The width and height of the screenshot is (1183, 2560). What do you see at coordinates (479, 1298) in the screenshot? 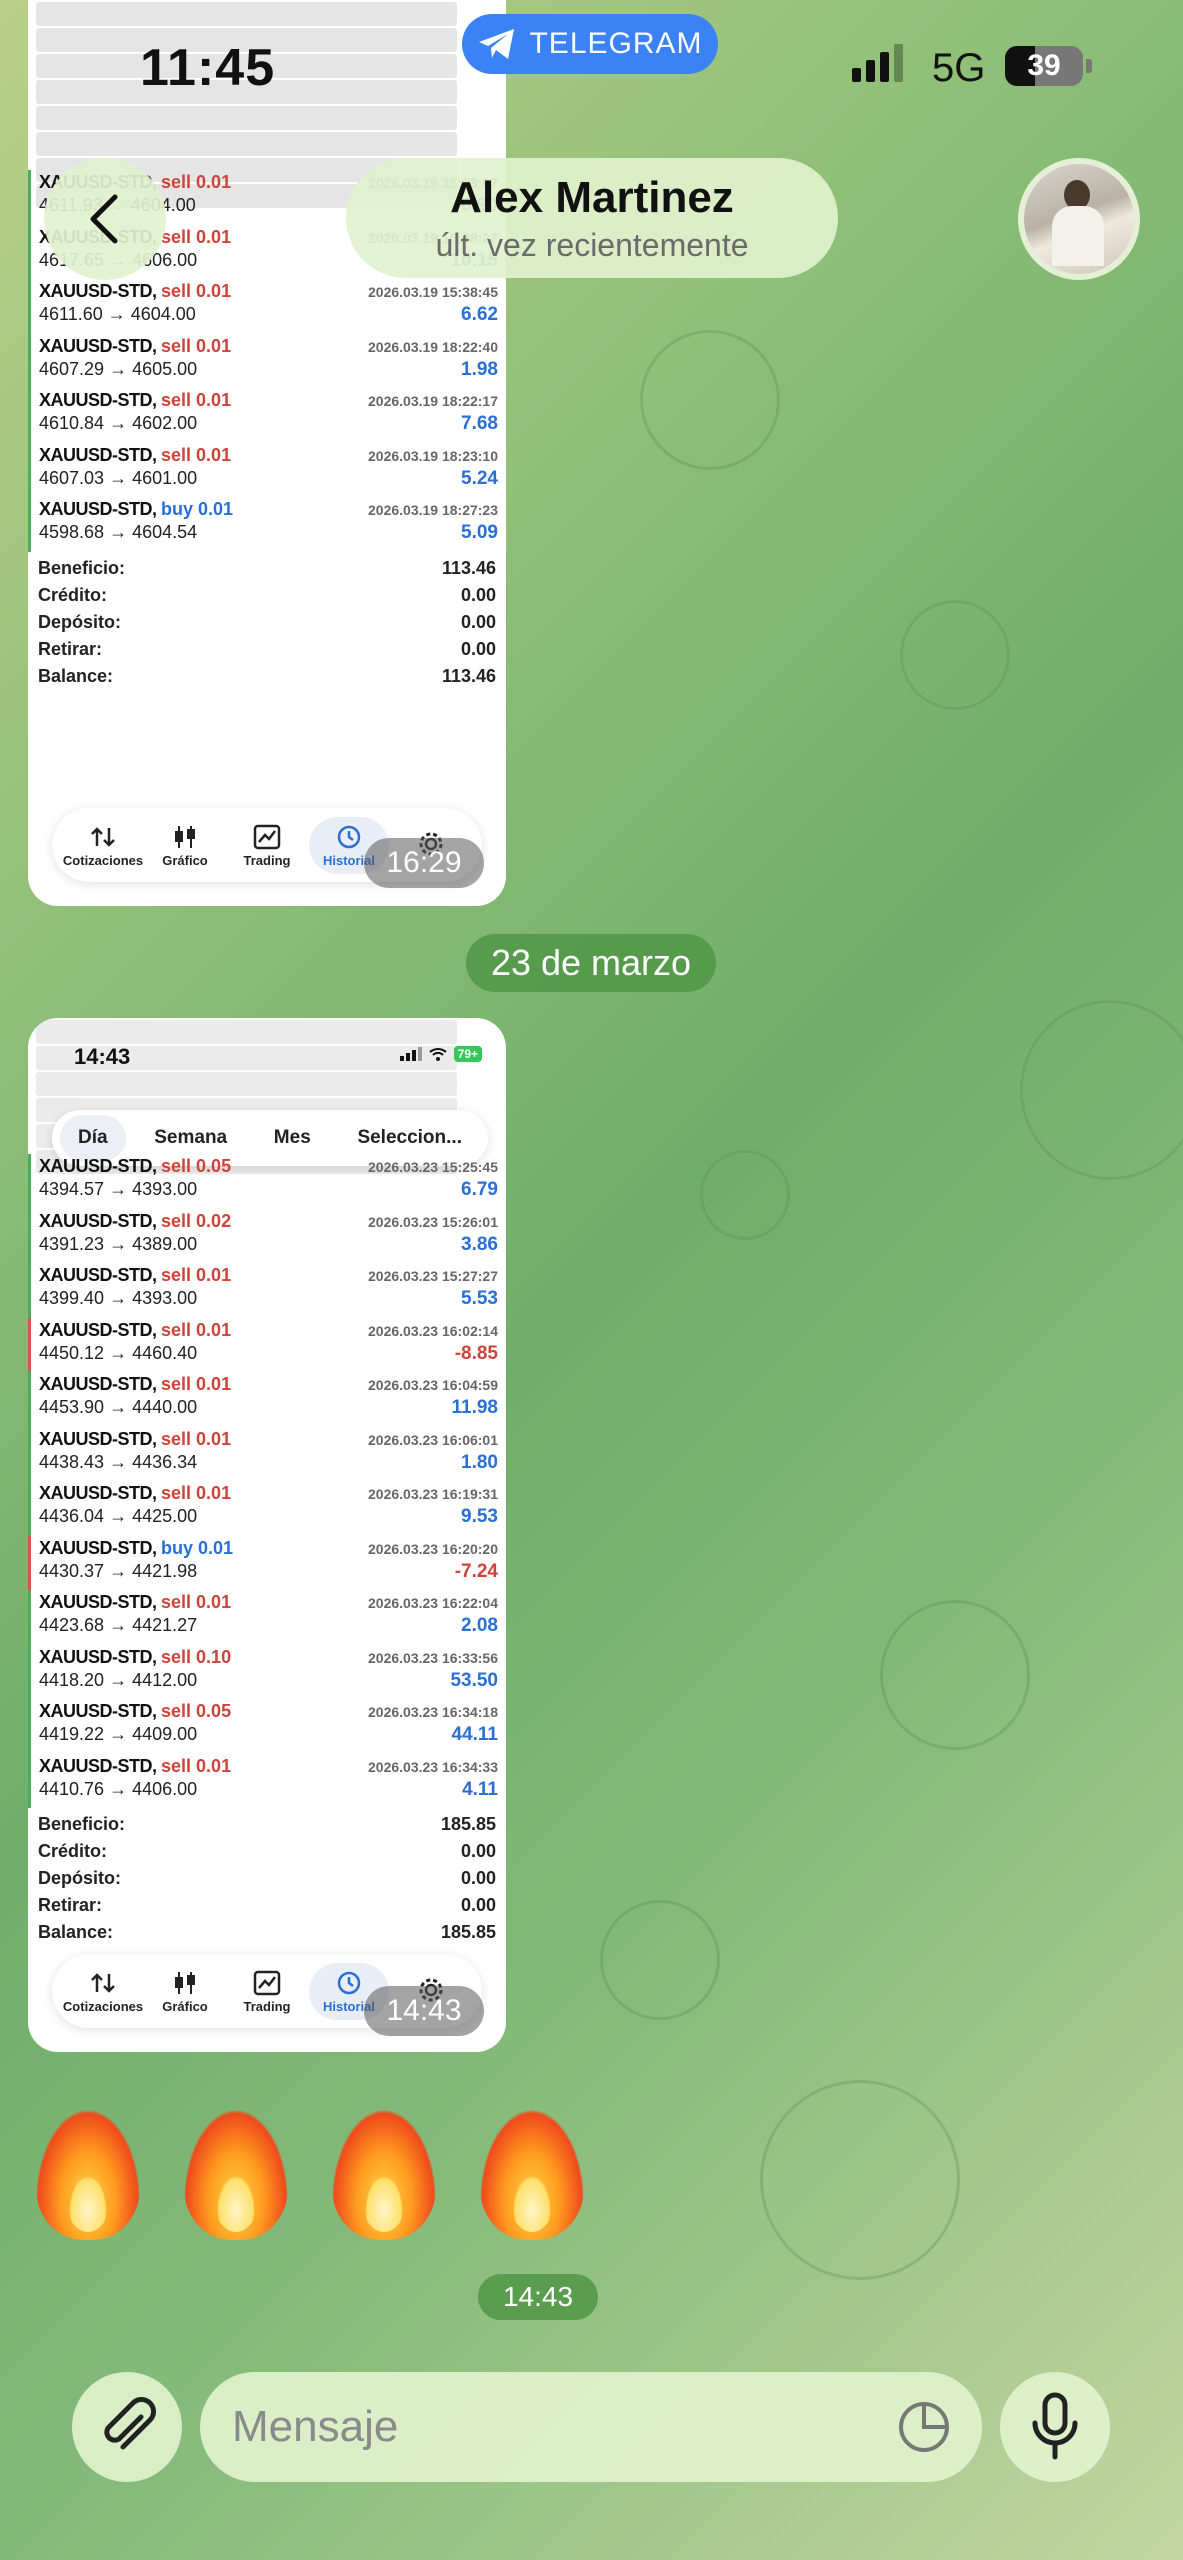
I see `trade-pnl: 5.53` at bounding box center [479, 1298].